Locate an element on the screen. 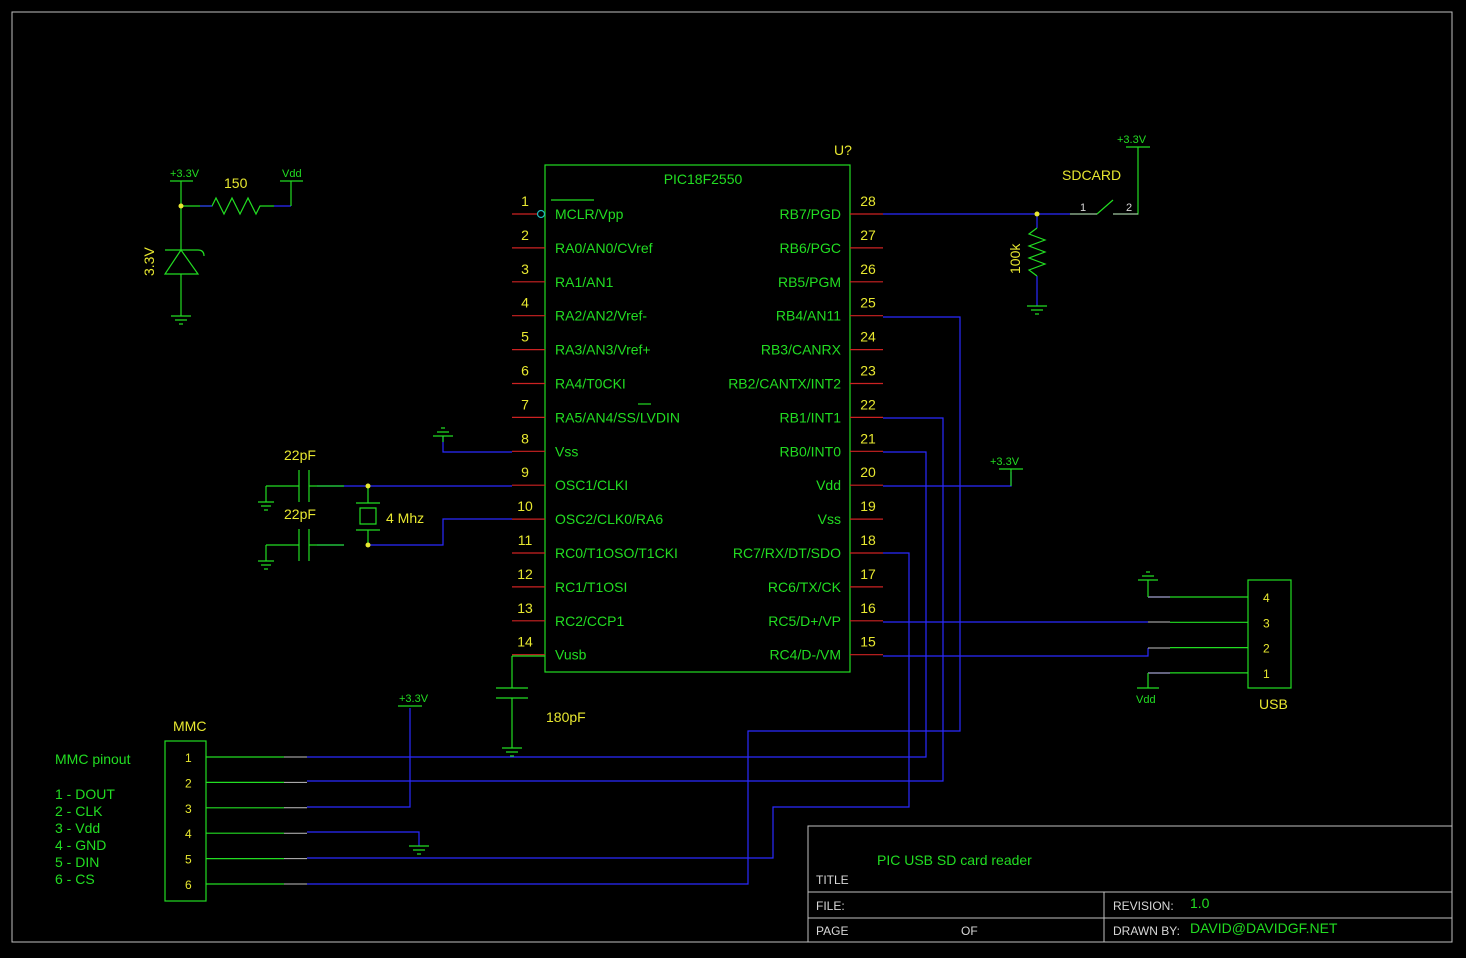  mmc-pinout-line: 5 - DIN is located at coordinates (77, 862).